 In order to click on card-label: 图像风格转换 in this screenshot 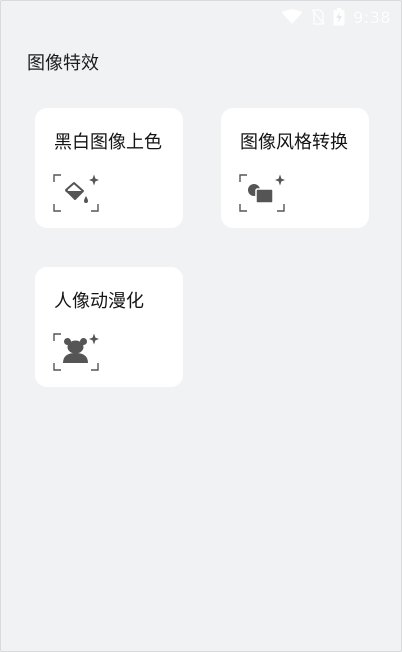, I will do `click(294, 142)`.